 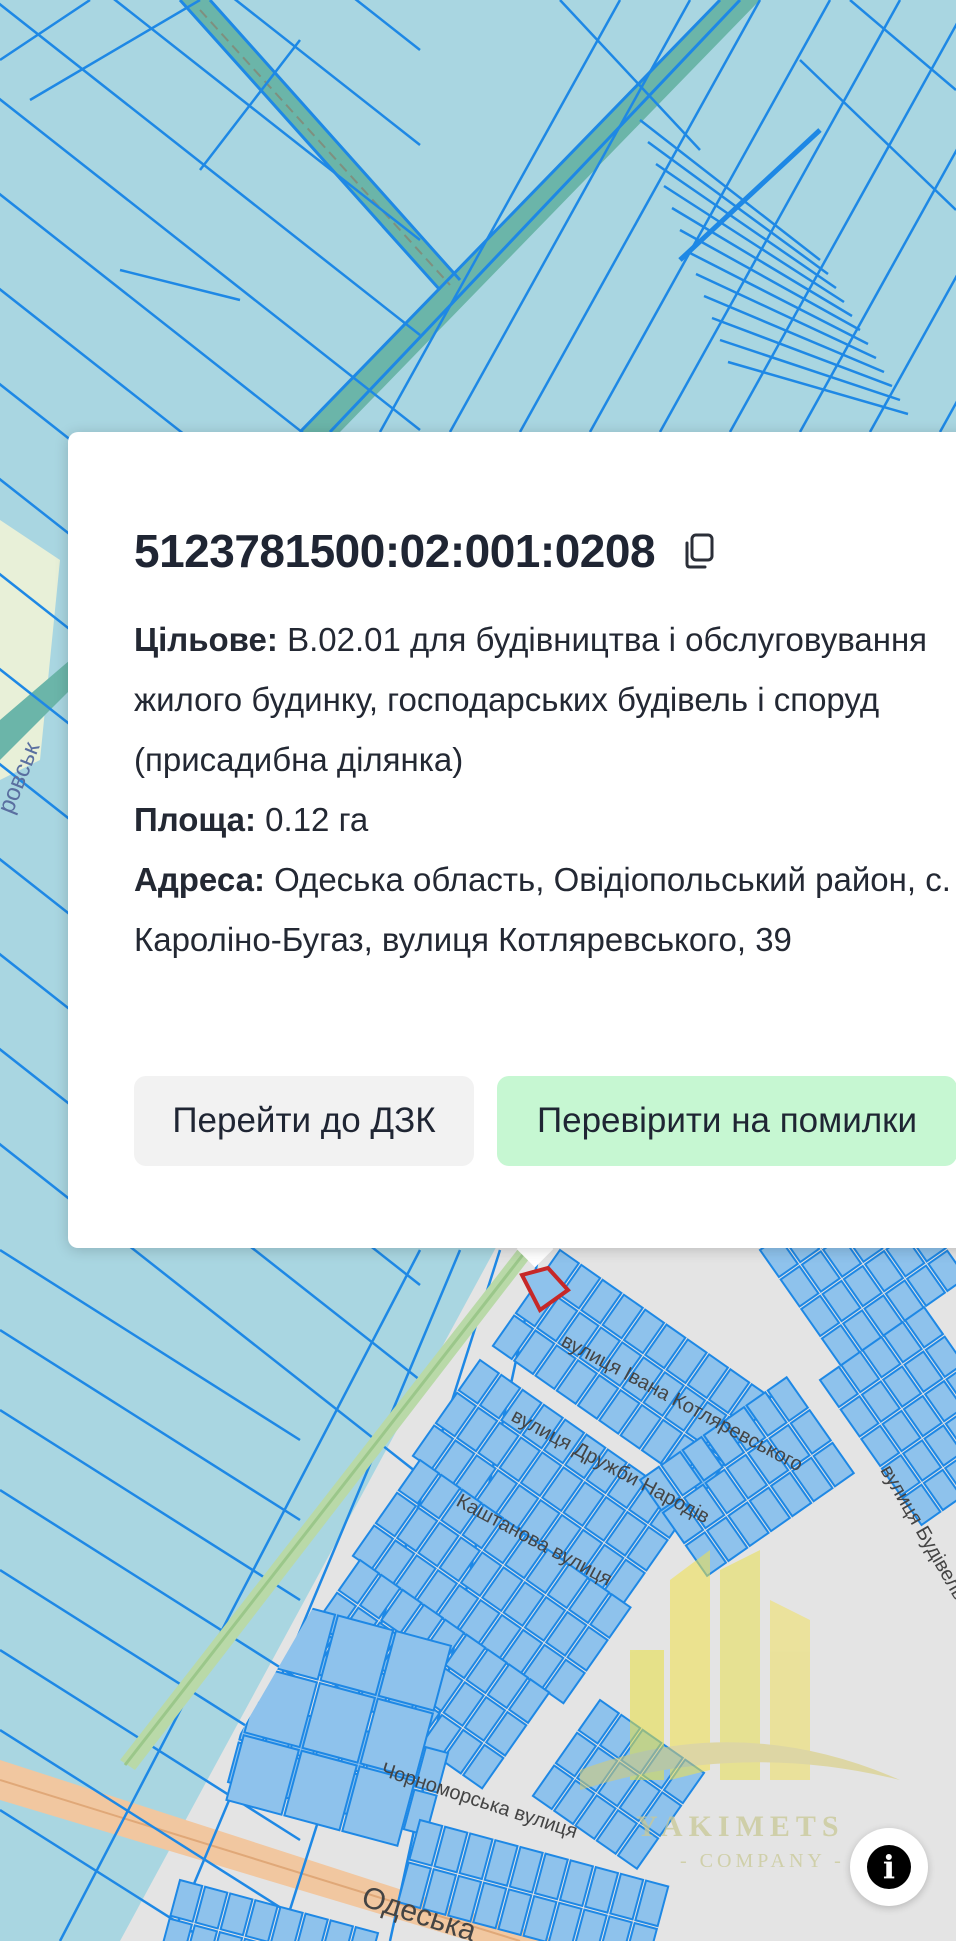 I want to click on info-button: i, so click(x=889, y=1867).